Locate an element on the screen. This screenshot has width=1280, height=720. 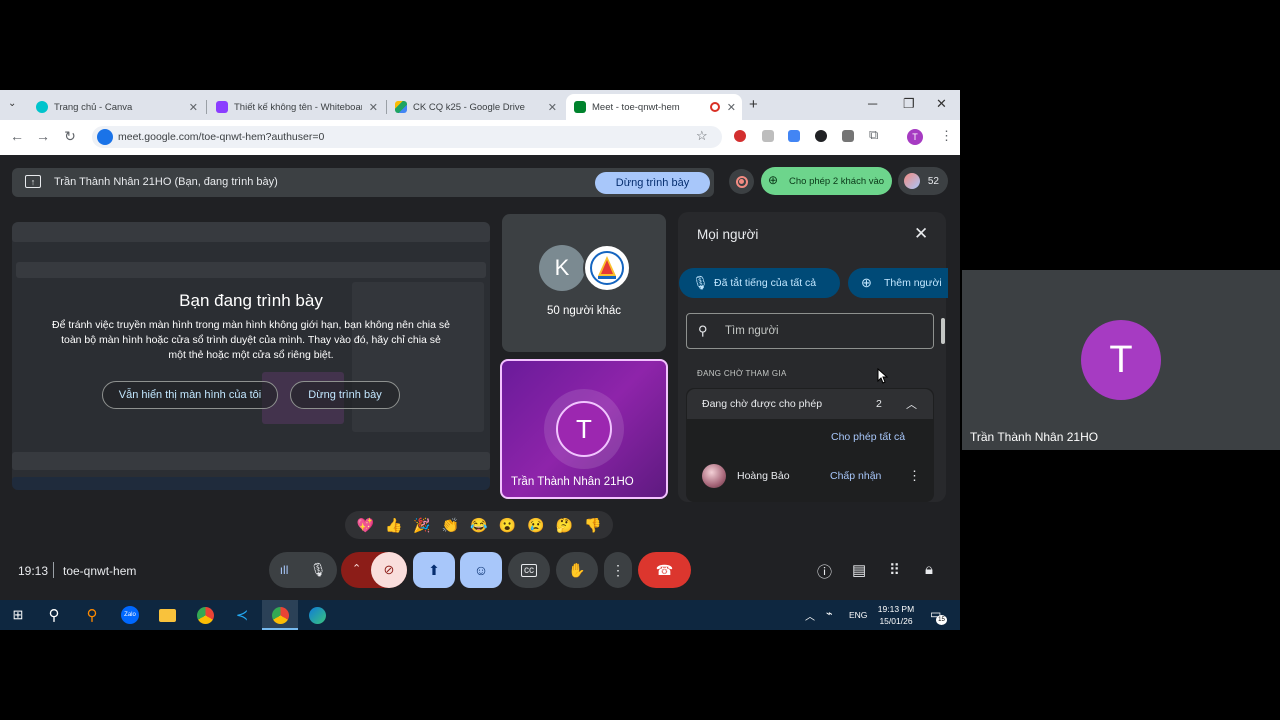
clap-reaction: 👏 is located at coordinates (450, 525).